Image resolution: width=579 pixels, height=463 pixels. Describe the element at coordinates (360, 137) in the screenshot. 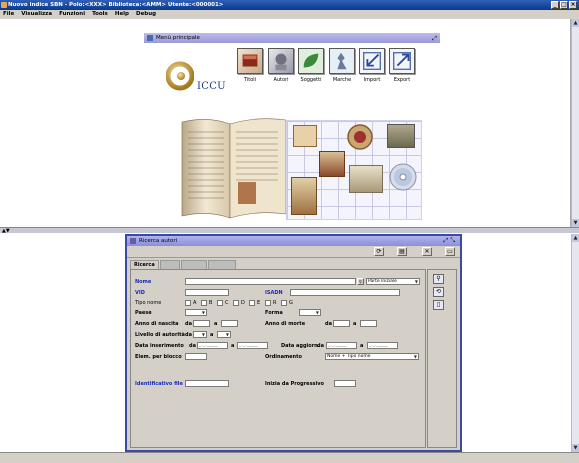

I see `medallion-image` at that location.